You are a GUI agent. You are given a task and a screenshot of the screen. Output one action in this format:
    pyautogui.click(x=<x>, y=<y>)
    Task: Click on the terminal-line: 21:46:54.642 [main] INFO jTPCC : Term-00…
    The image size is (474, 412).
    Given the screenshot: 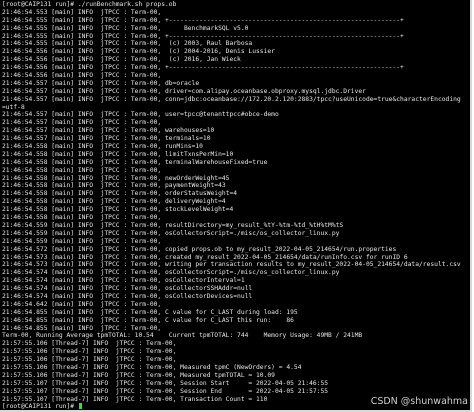 What is the action you would take?
    pyautogui.click(x=84, y=304)
    